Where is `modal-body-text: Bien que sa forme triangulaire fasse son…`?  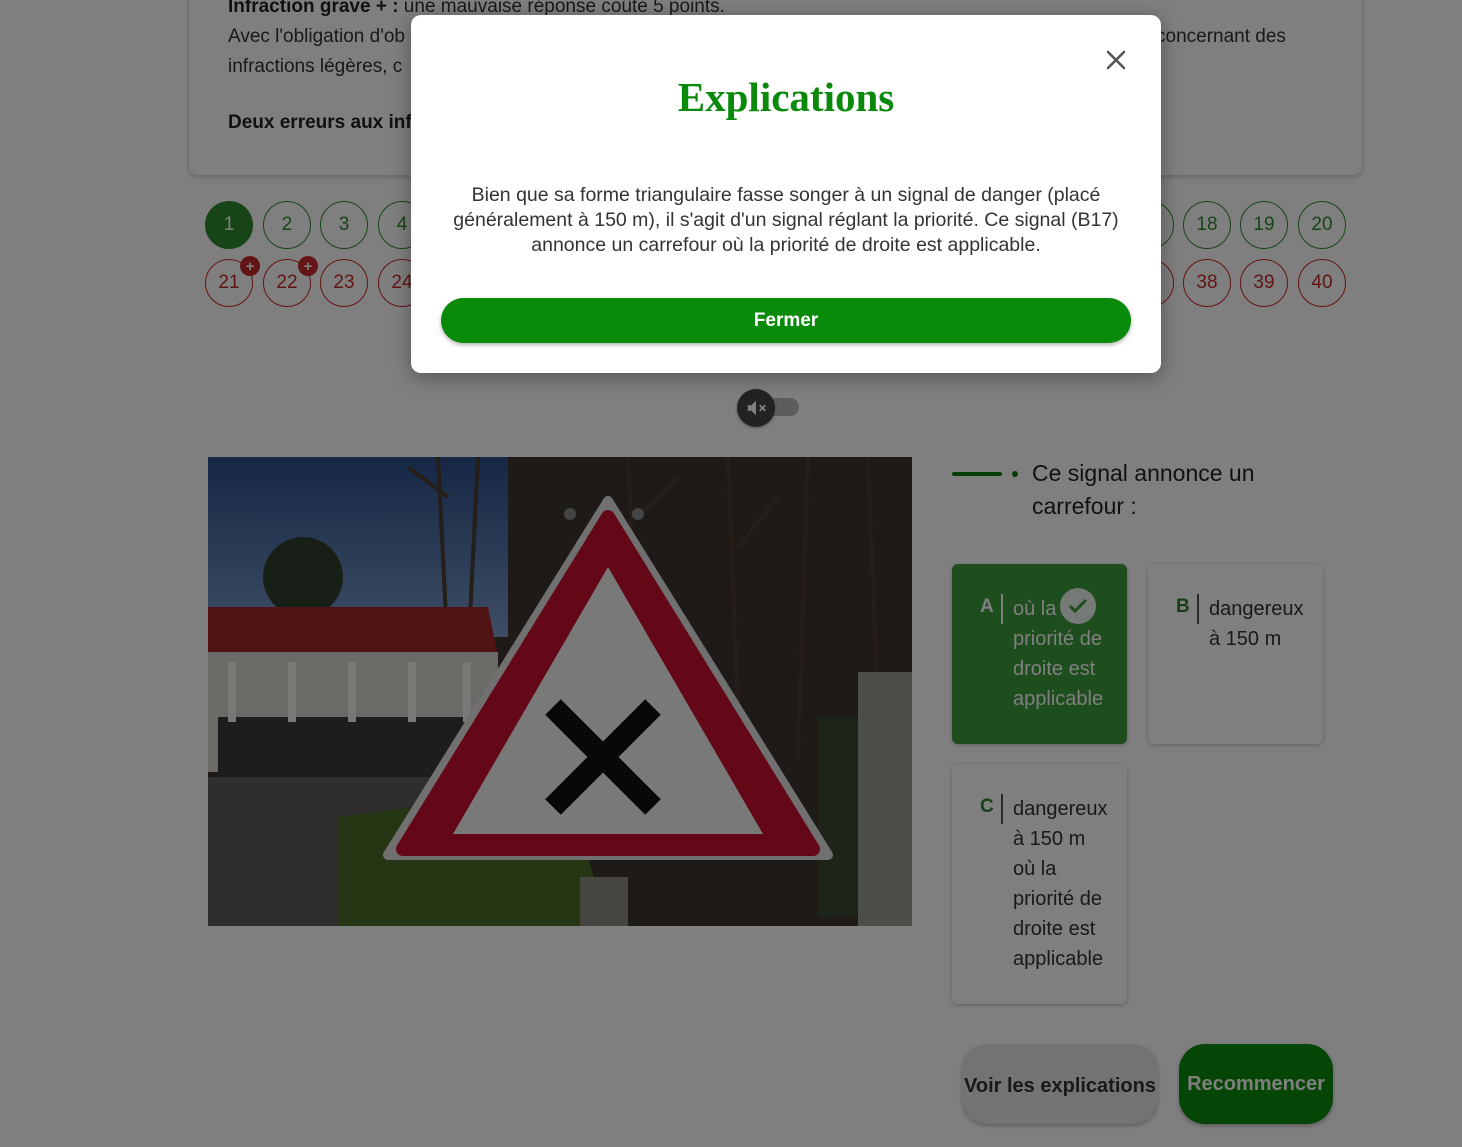
modal-body-text: Bien que sa forme triangulaire fasse son… is located at coordinates (786, 220).